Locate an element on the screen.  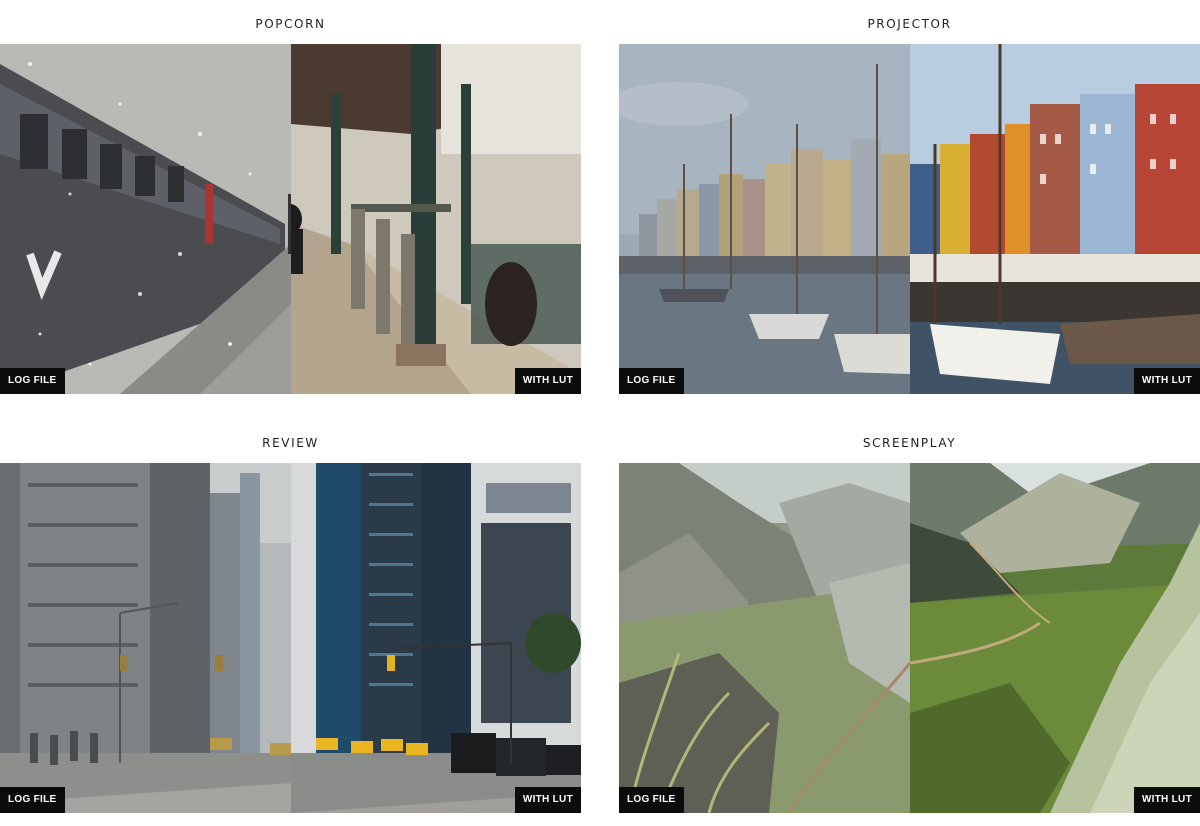
card-title: SCREENPLAY is located at coordinates (909, 443).